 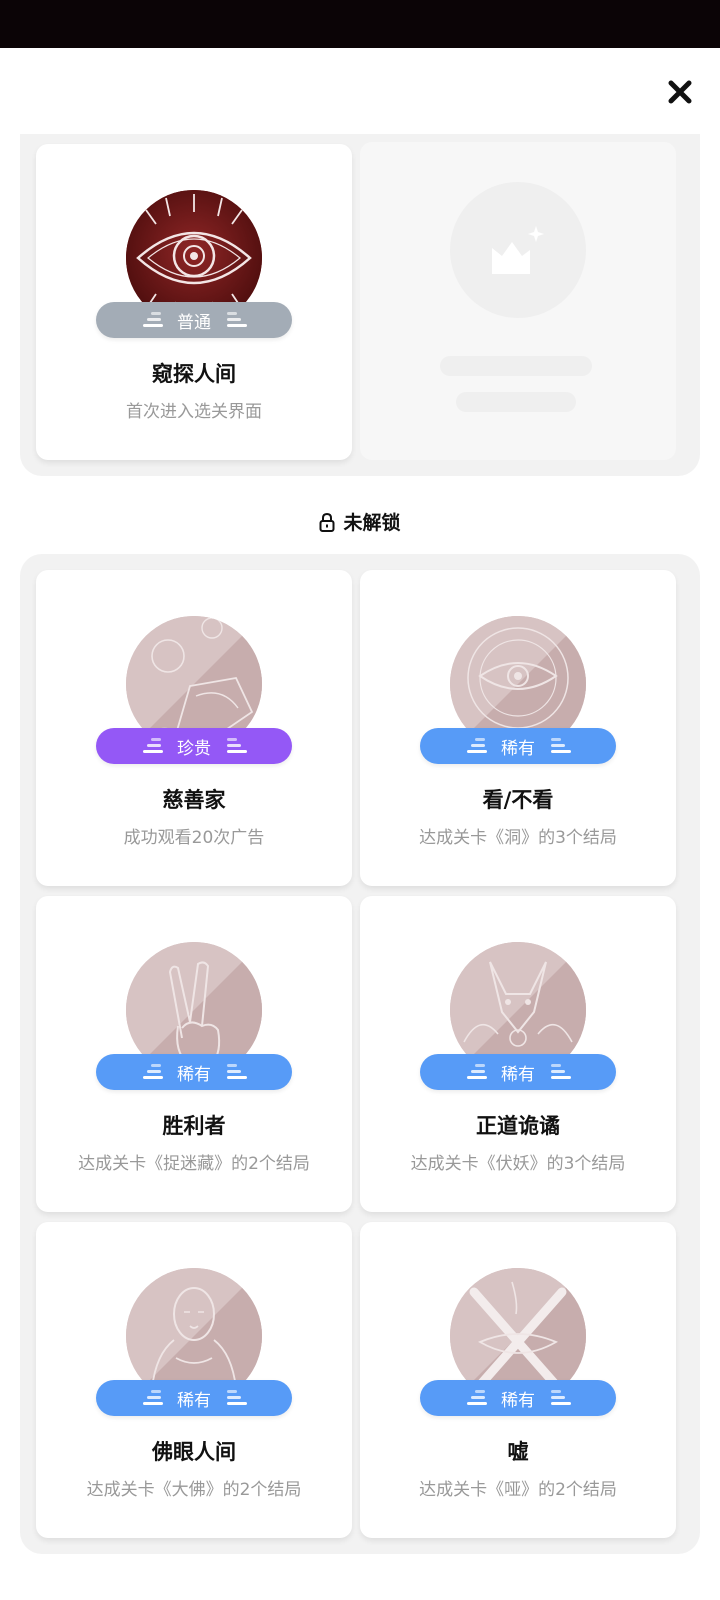 I want to click on achievement-title: 佛眼人间, so click(x=194, y=1452).